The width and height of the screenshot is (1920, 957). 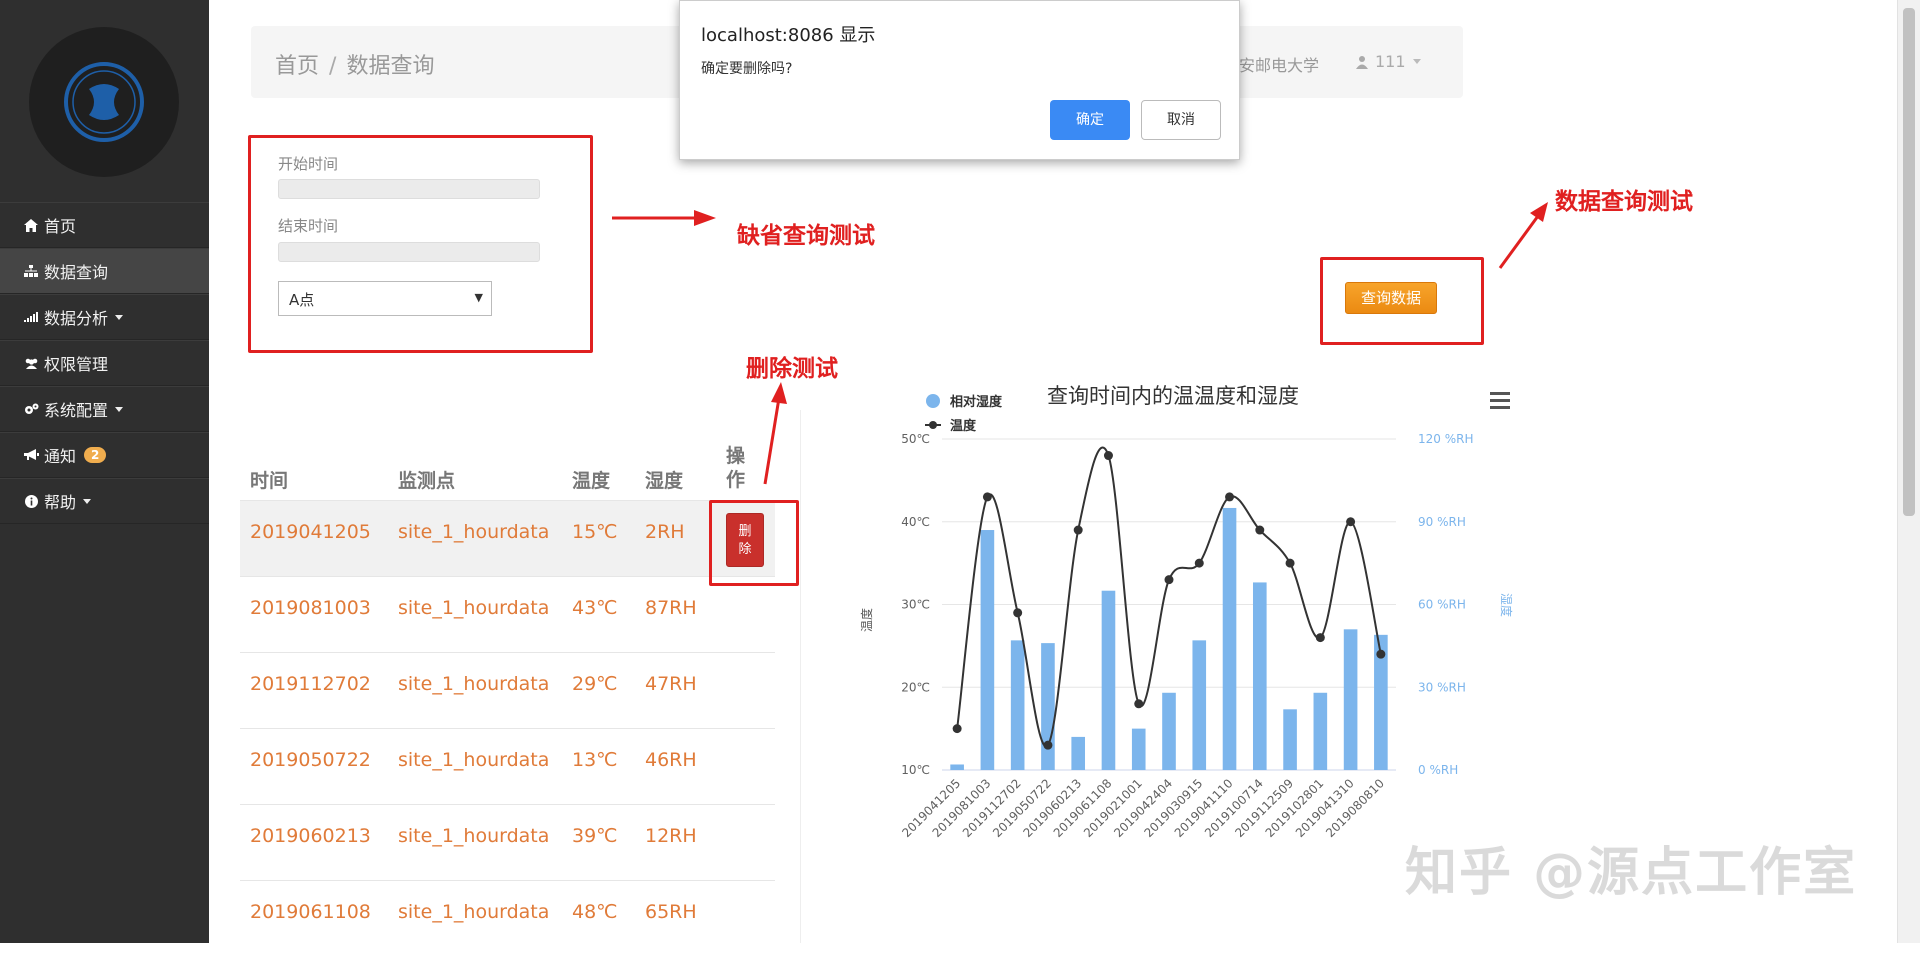 I want to click on annotation-box-delete, so click(x=754, y=543).